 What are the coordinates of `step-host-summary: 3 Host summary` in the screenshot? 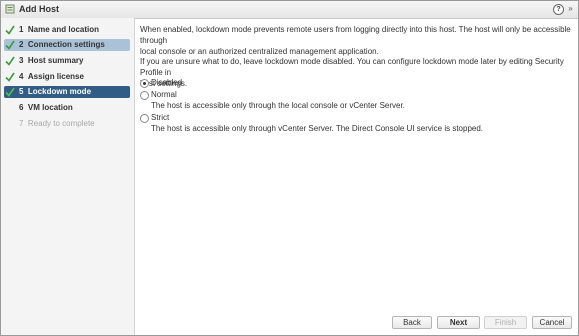 It's located at (67, 61).